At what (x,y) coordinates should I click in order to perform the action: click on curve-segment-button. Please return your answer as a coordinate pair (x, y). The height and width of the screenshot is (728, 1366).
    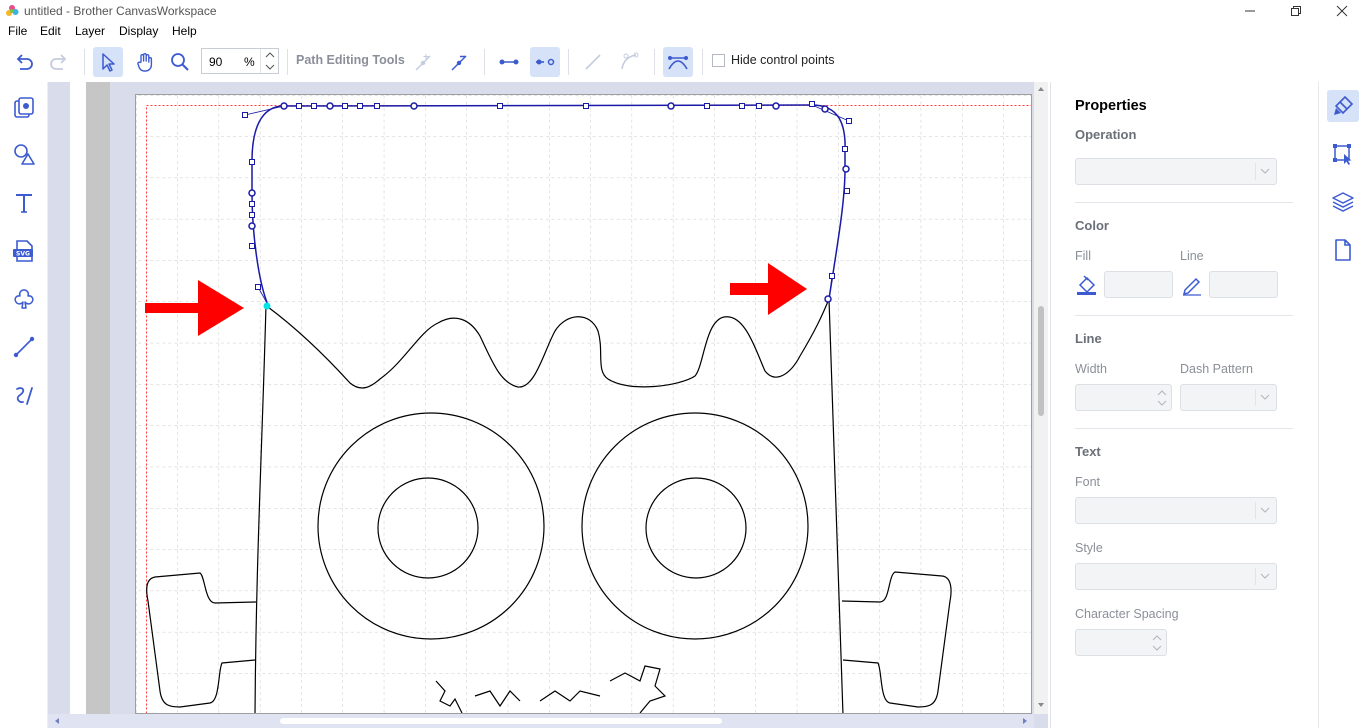
    Looking at the image, I should click on (629, 62).